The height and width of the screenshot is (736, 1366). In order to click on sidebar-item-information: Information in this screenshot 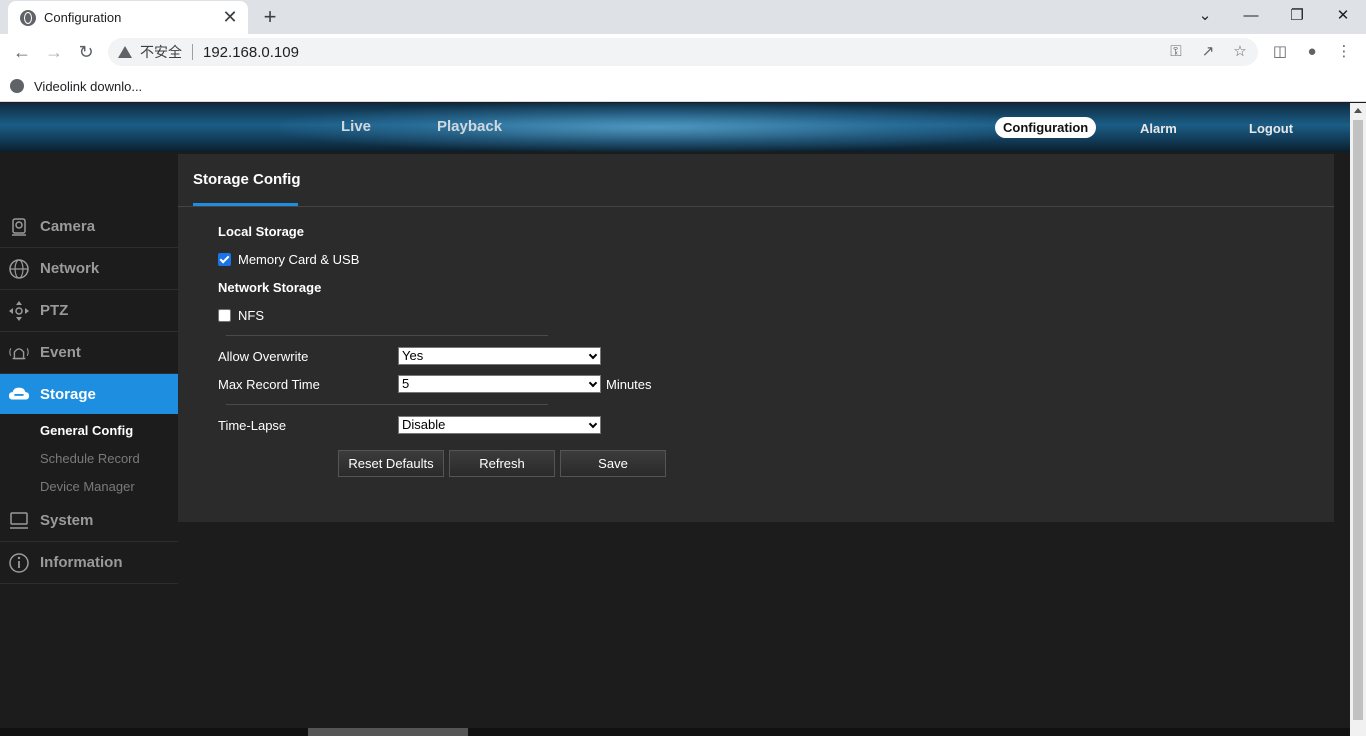, I will do `click(89, 563)`.